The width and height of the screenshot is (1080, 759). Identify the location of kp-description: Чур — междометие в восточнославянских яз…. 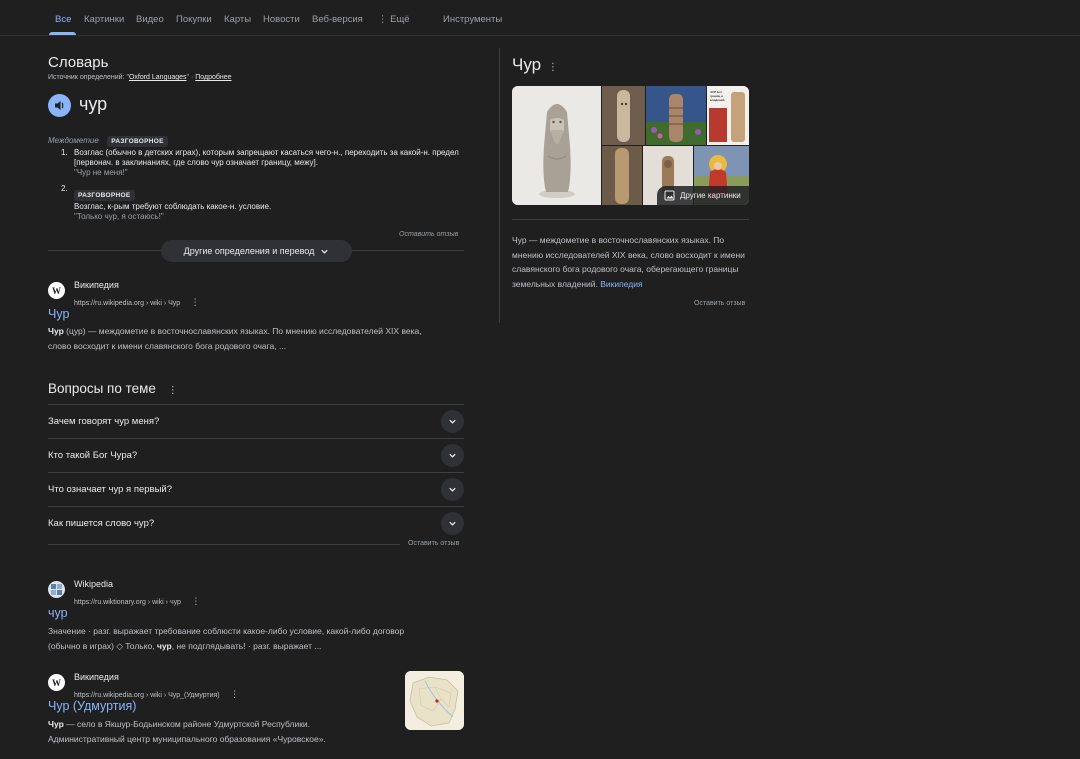
(628, 262).